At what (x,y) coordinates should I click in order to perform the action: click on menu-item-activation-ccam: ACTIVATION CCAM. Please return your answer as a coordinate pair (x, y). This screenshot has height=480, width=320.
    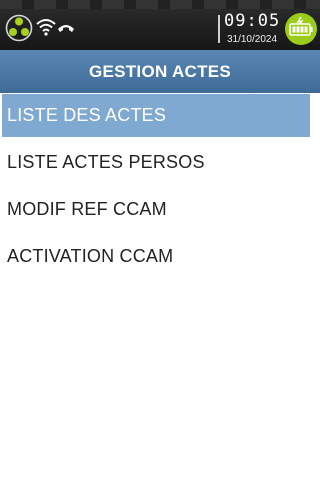
    Looking at the image, I should click on (156, 256).